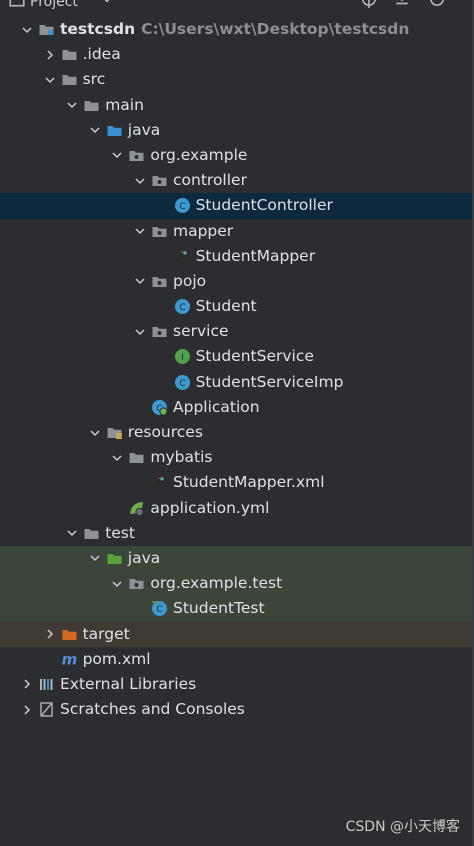 Image resolution: width=474 pixels, height=846 pixels. Describe the element at coordinates (69, 634) in the screenshot. I see `excluded-folder-icon` at that location.